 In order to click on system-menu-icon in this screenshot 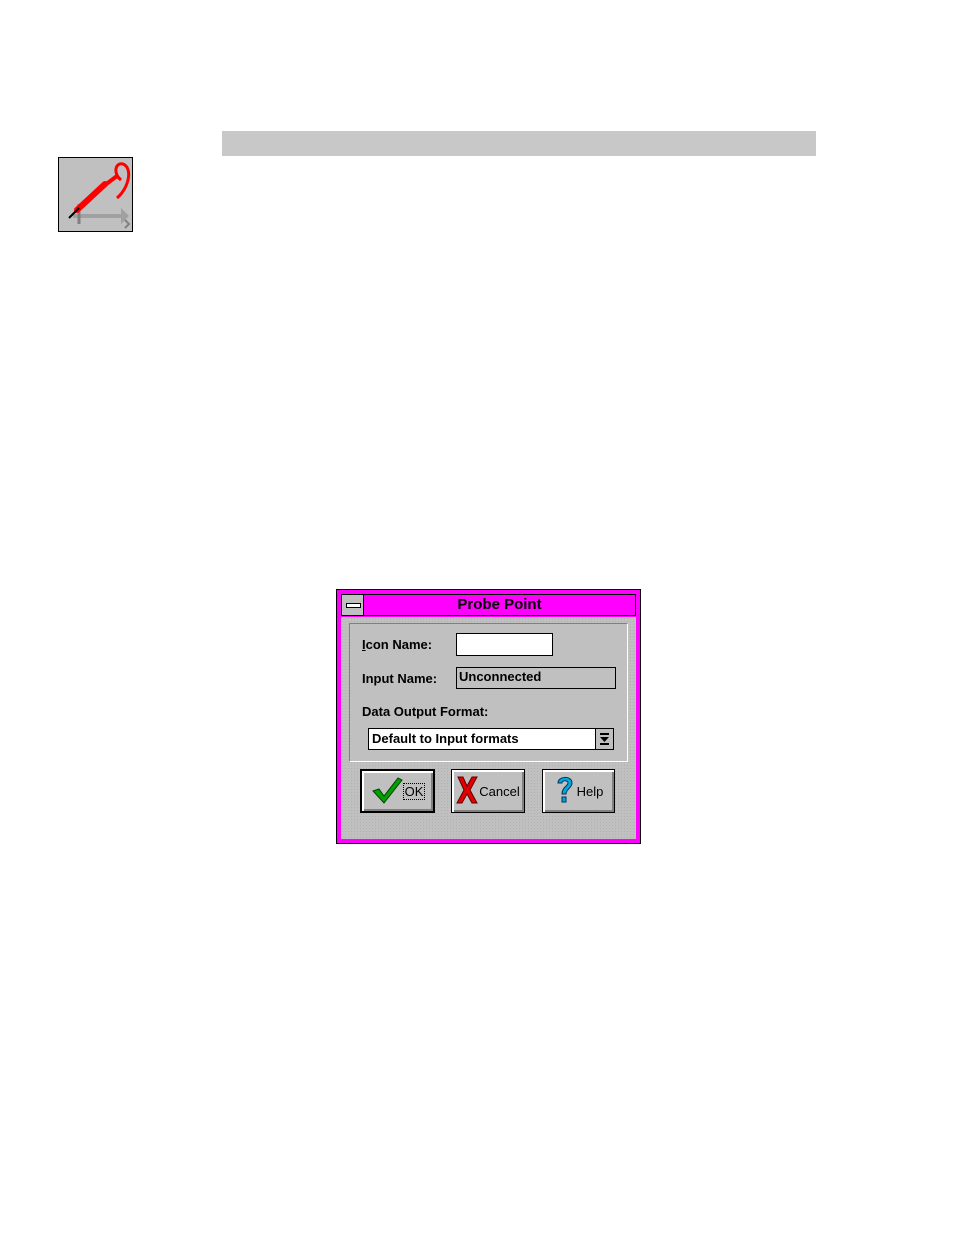, I will do `click(353, 605)`.